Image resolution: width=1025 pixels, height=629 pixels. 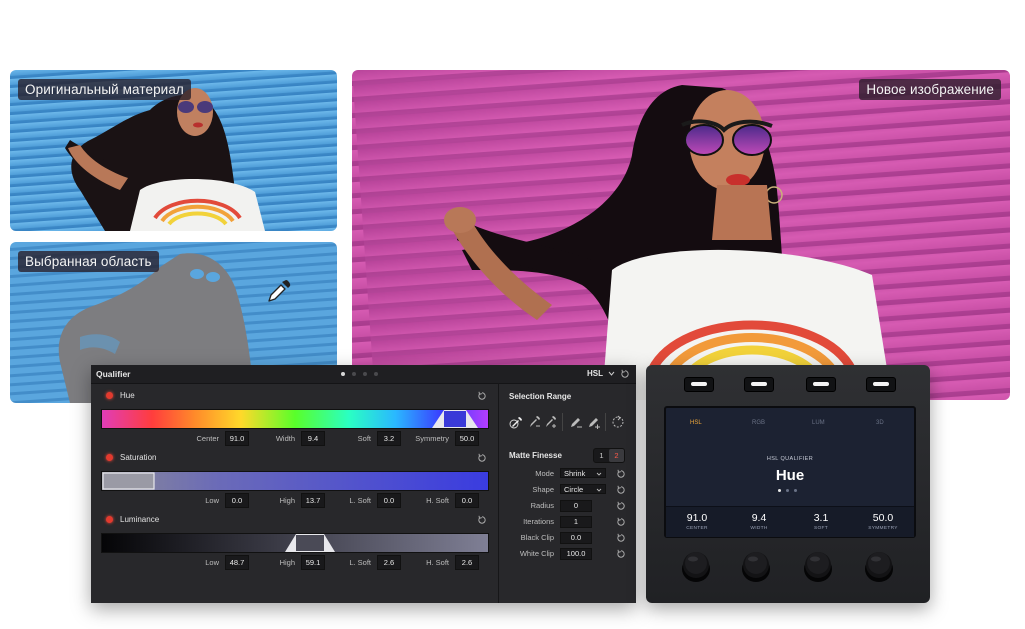 I want to click on mode-select: HSL, so click(x=601, y=373).